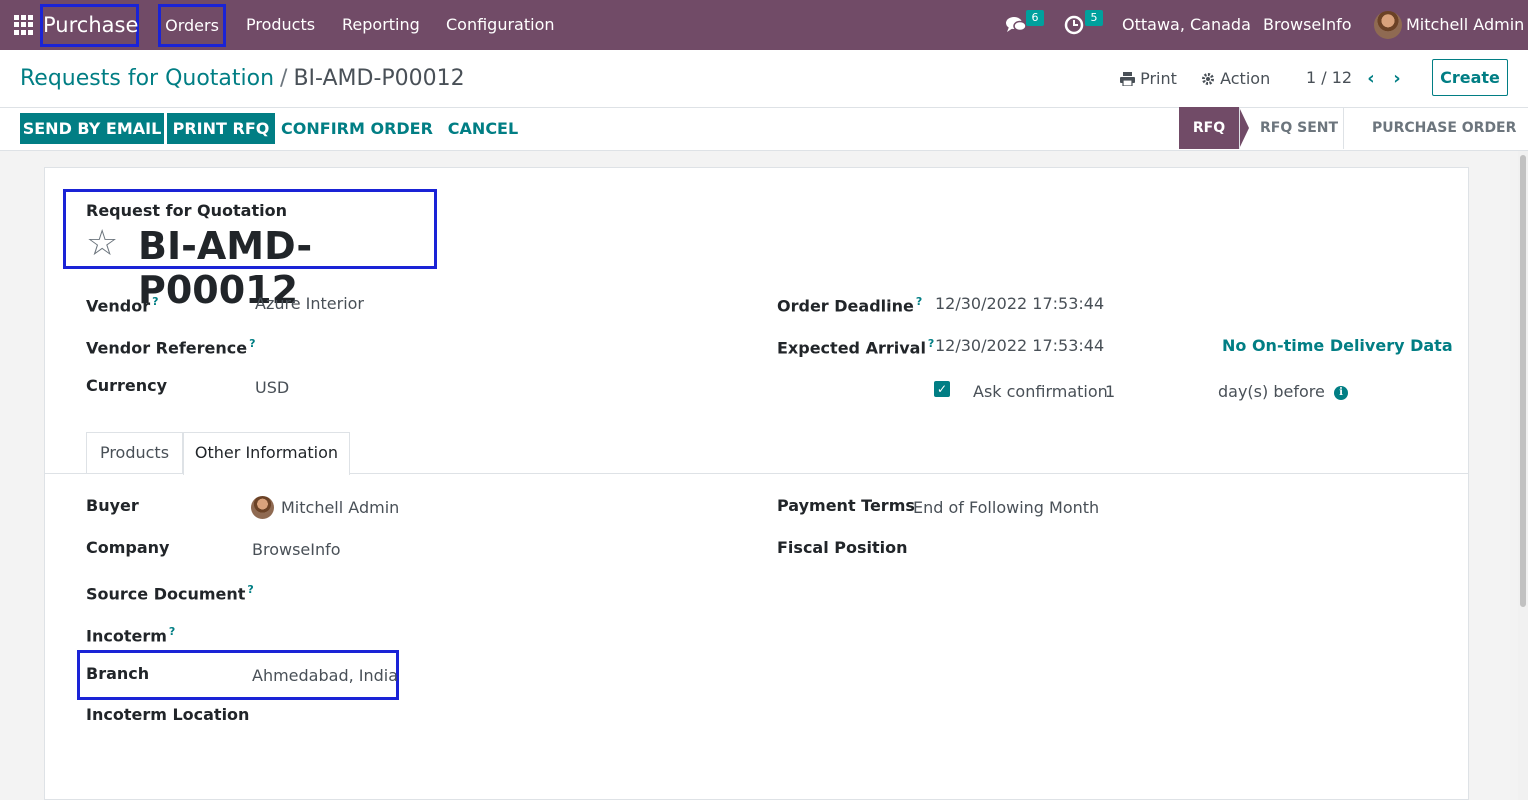  I want to click on printer-icon, so click(1127, 81).